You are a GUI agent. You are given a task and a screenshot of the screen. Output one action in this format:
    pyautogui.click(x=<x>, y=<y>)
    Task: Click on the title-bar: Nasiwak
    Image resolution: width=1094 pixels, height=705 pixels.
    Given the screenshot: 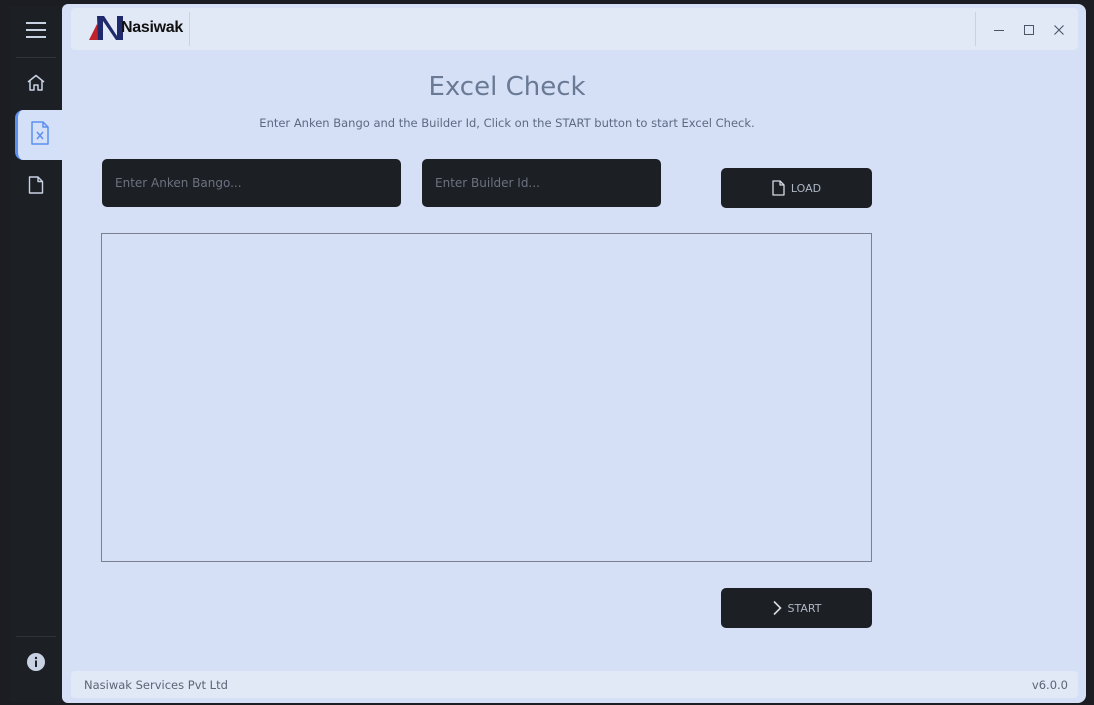 What is the action you would take?
    pyautogui.click(x=574, y=29)
    